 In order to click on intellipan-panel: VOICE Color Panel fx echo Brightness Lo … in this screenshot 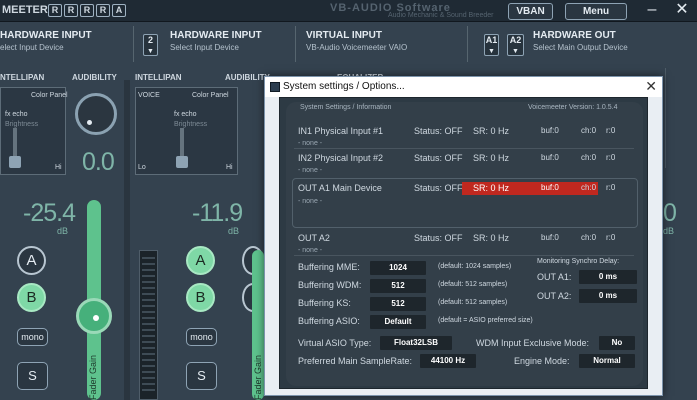, I will do `click(186, 131)`.